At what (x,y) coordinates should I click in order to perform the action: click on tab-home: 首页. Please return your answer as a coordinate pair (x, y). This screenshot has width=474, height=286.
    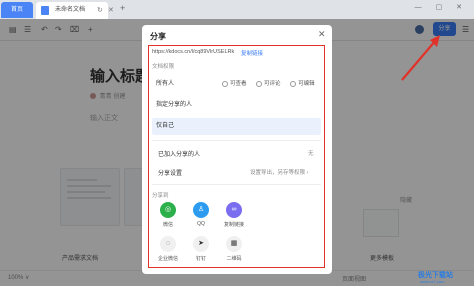
    Looking at the image, I should click on (17, 10).